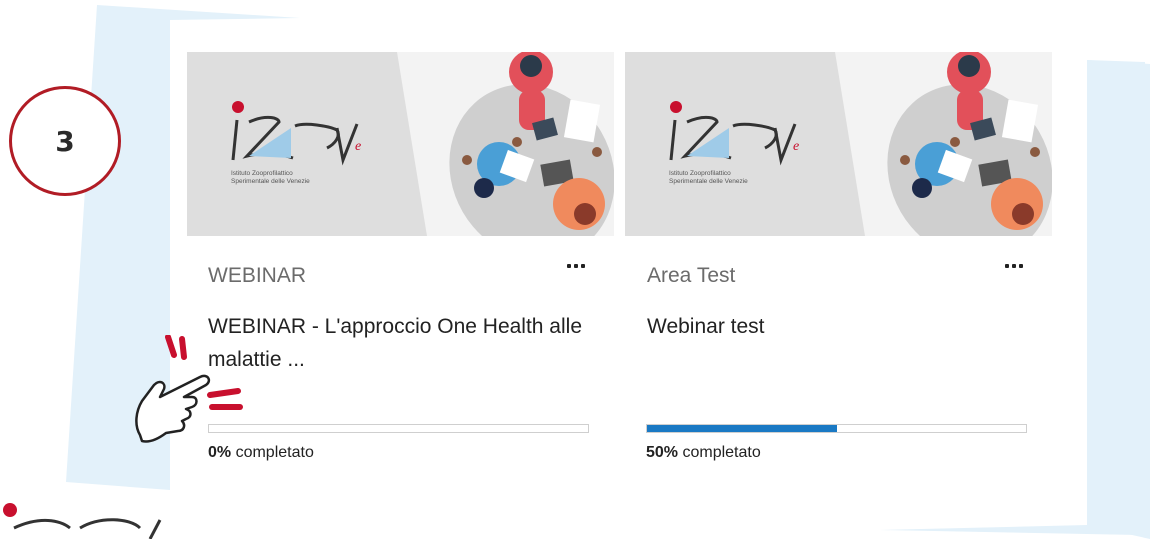  I want to click on course-category: Area Test, so click(691, 275).